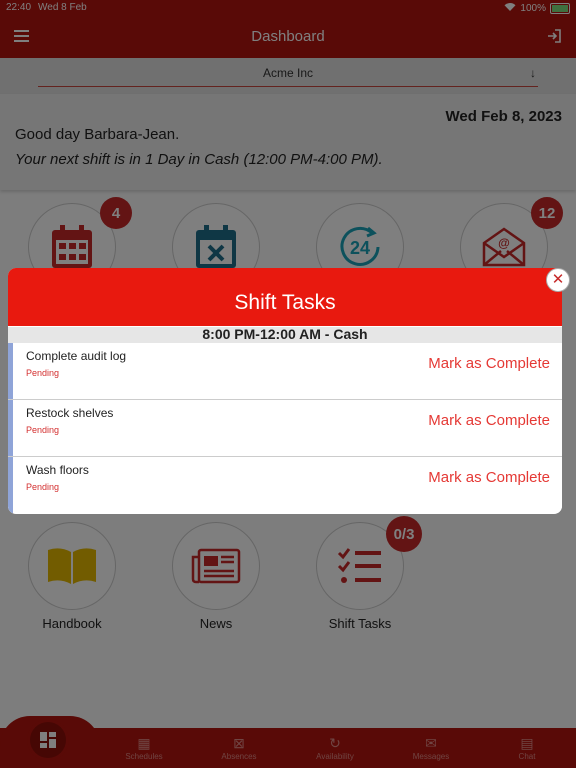 The image size is (576, 768). I want to click on task-name: Wash floors, so click(57, 470).